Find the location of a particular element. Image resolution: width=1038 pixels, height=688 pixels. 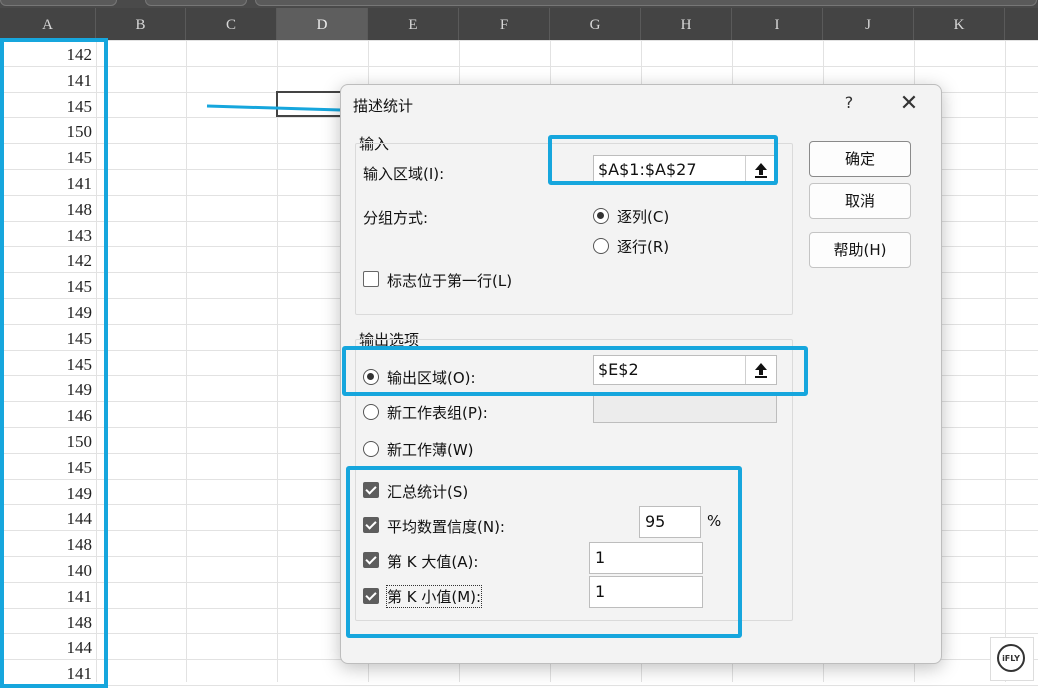

group-by-column-label: 逐列(C) is located at coordinates (643, 216).